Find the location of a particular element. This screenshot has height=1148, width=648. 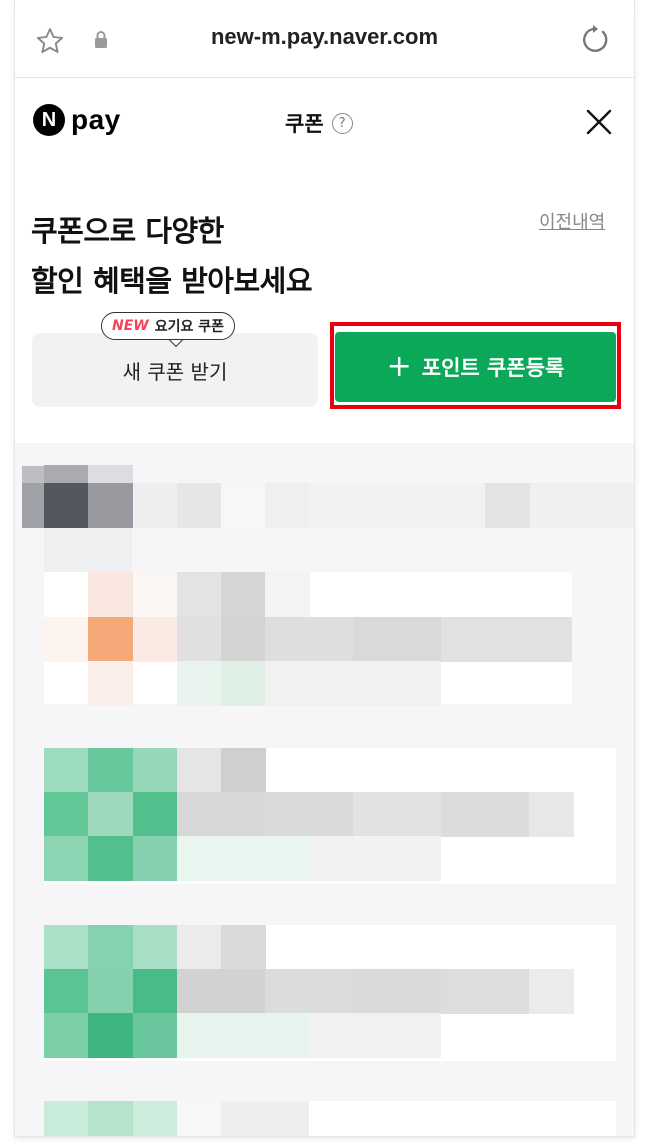

register-point-coupon-button: + 포인트 쿠폰등록 is located at coordinates (475, 367).